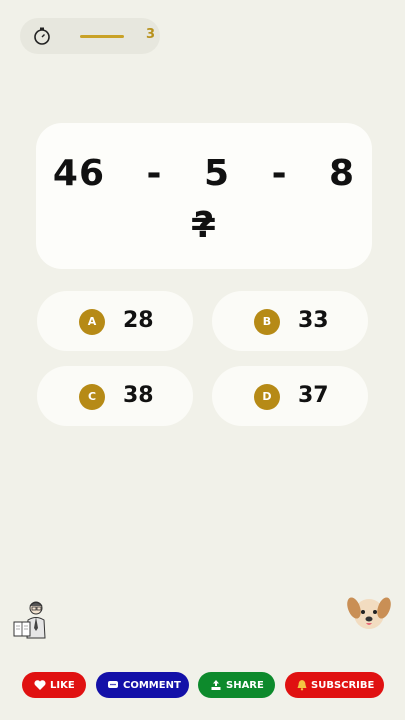 This screenshot has height=720, width=405. Describe the element at coordinates (92, 322) in the screenshot. I see `answer-letter-badge: A` at that location.